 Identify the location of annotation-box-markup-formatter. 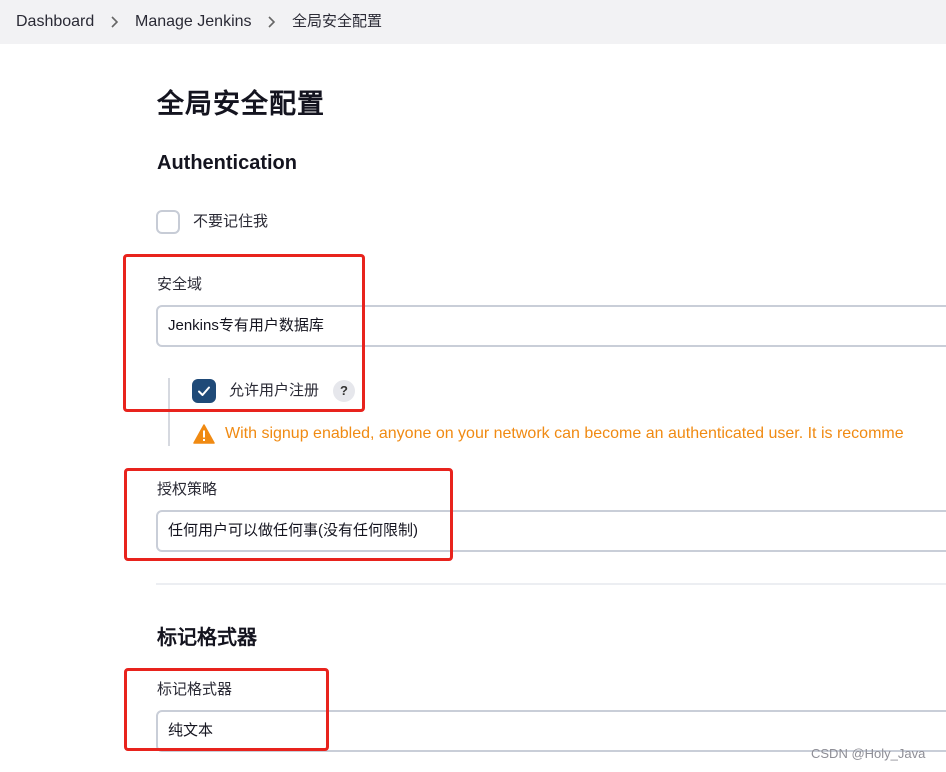
(226, 709).